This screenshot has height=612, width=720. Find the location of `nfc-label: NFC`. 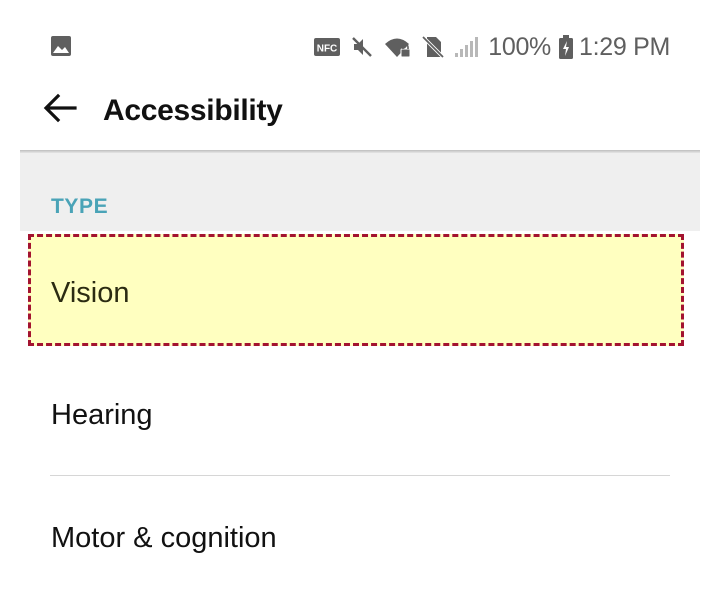

nfc-label: NFC is located at coordinates (327, 49).